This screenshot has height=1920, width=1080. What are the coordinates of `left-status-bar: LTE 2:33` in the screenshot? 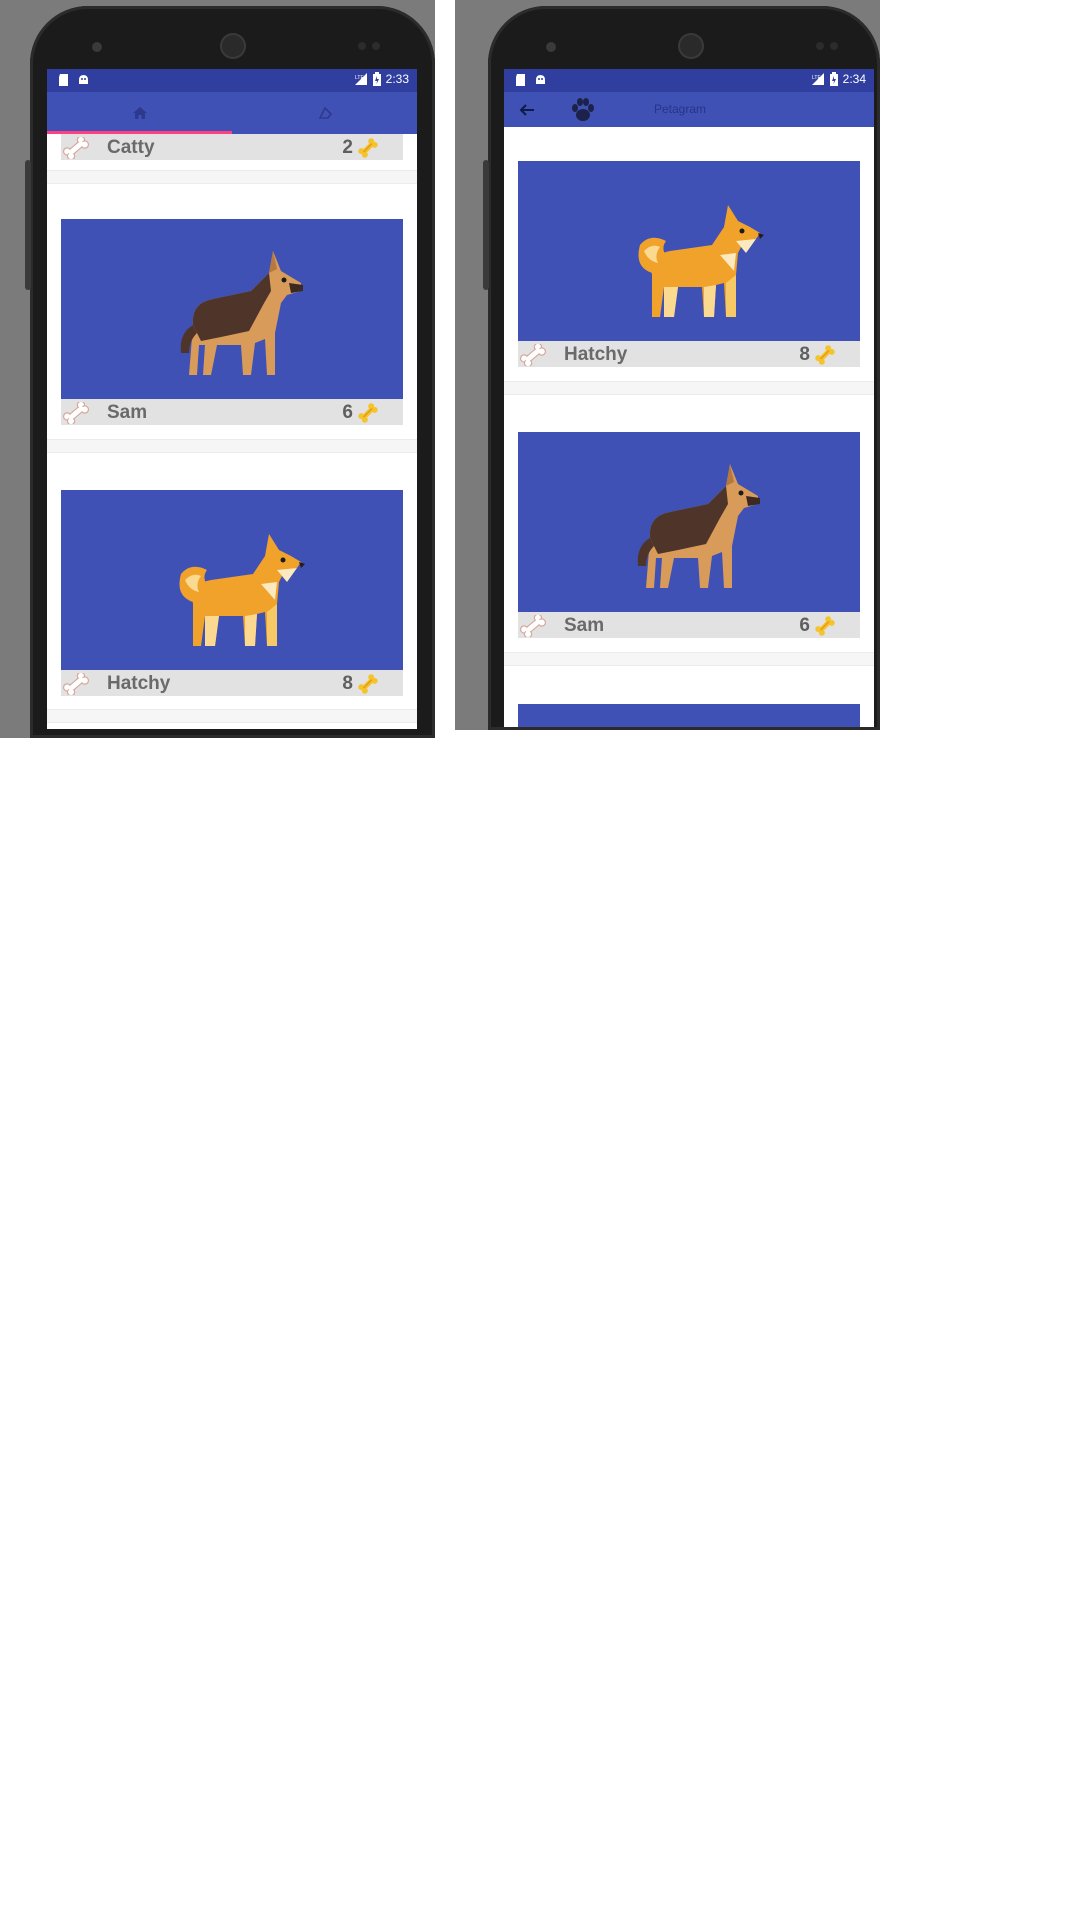 It's located at (232, 80).